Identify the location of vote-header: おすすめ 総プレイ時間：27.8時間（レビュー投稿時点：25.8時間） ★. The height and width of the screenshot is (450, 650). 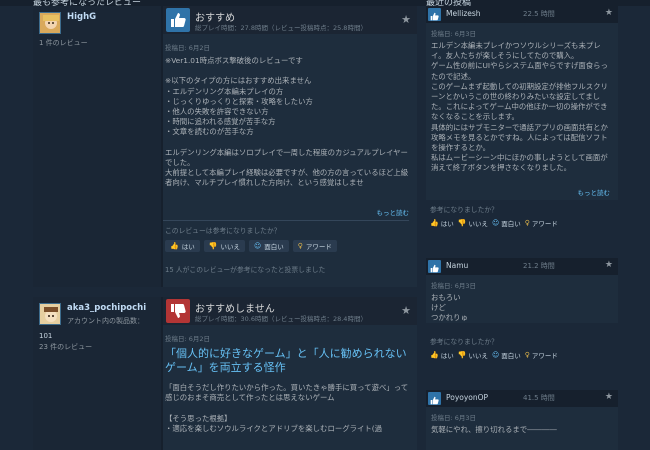
(290, 20).